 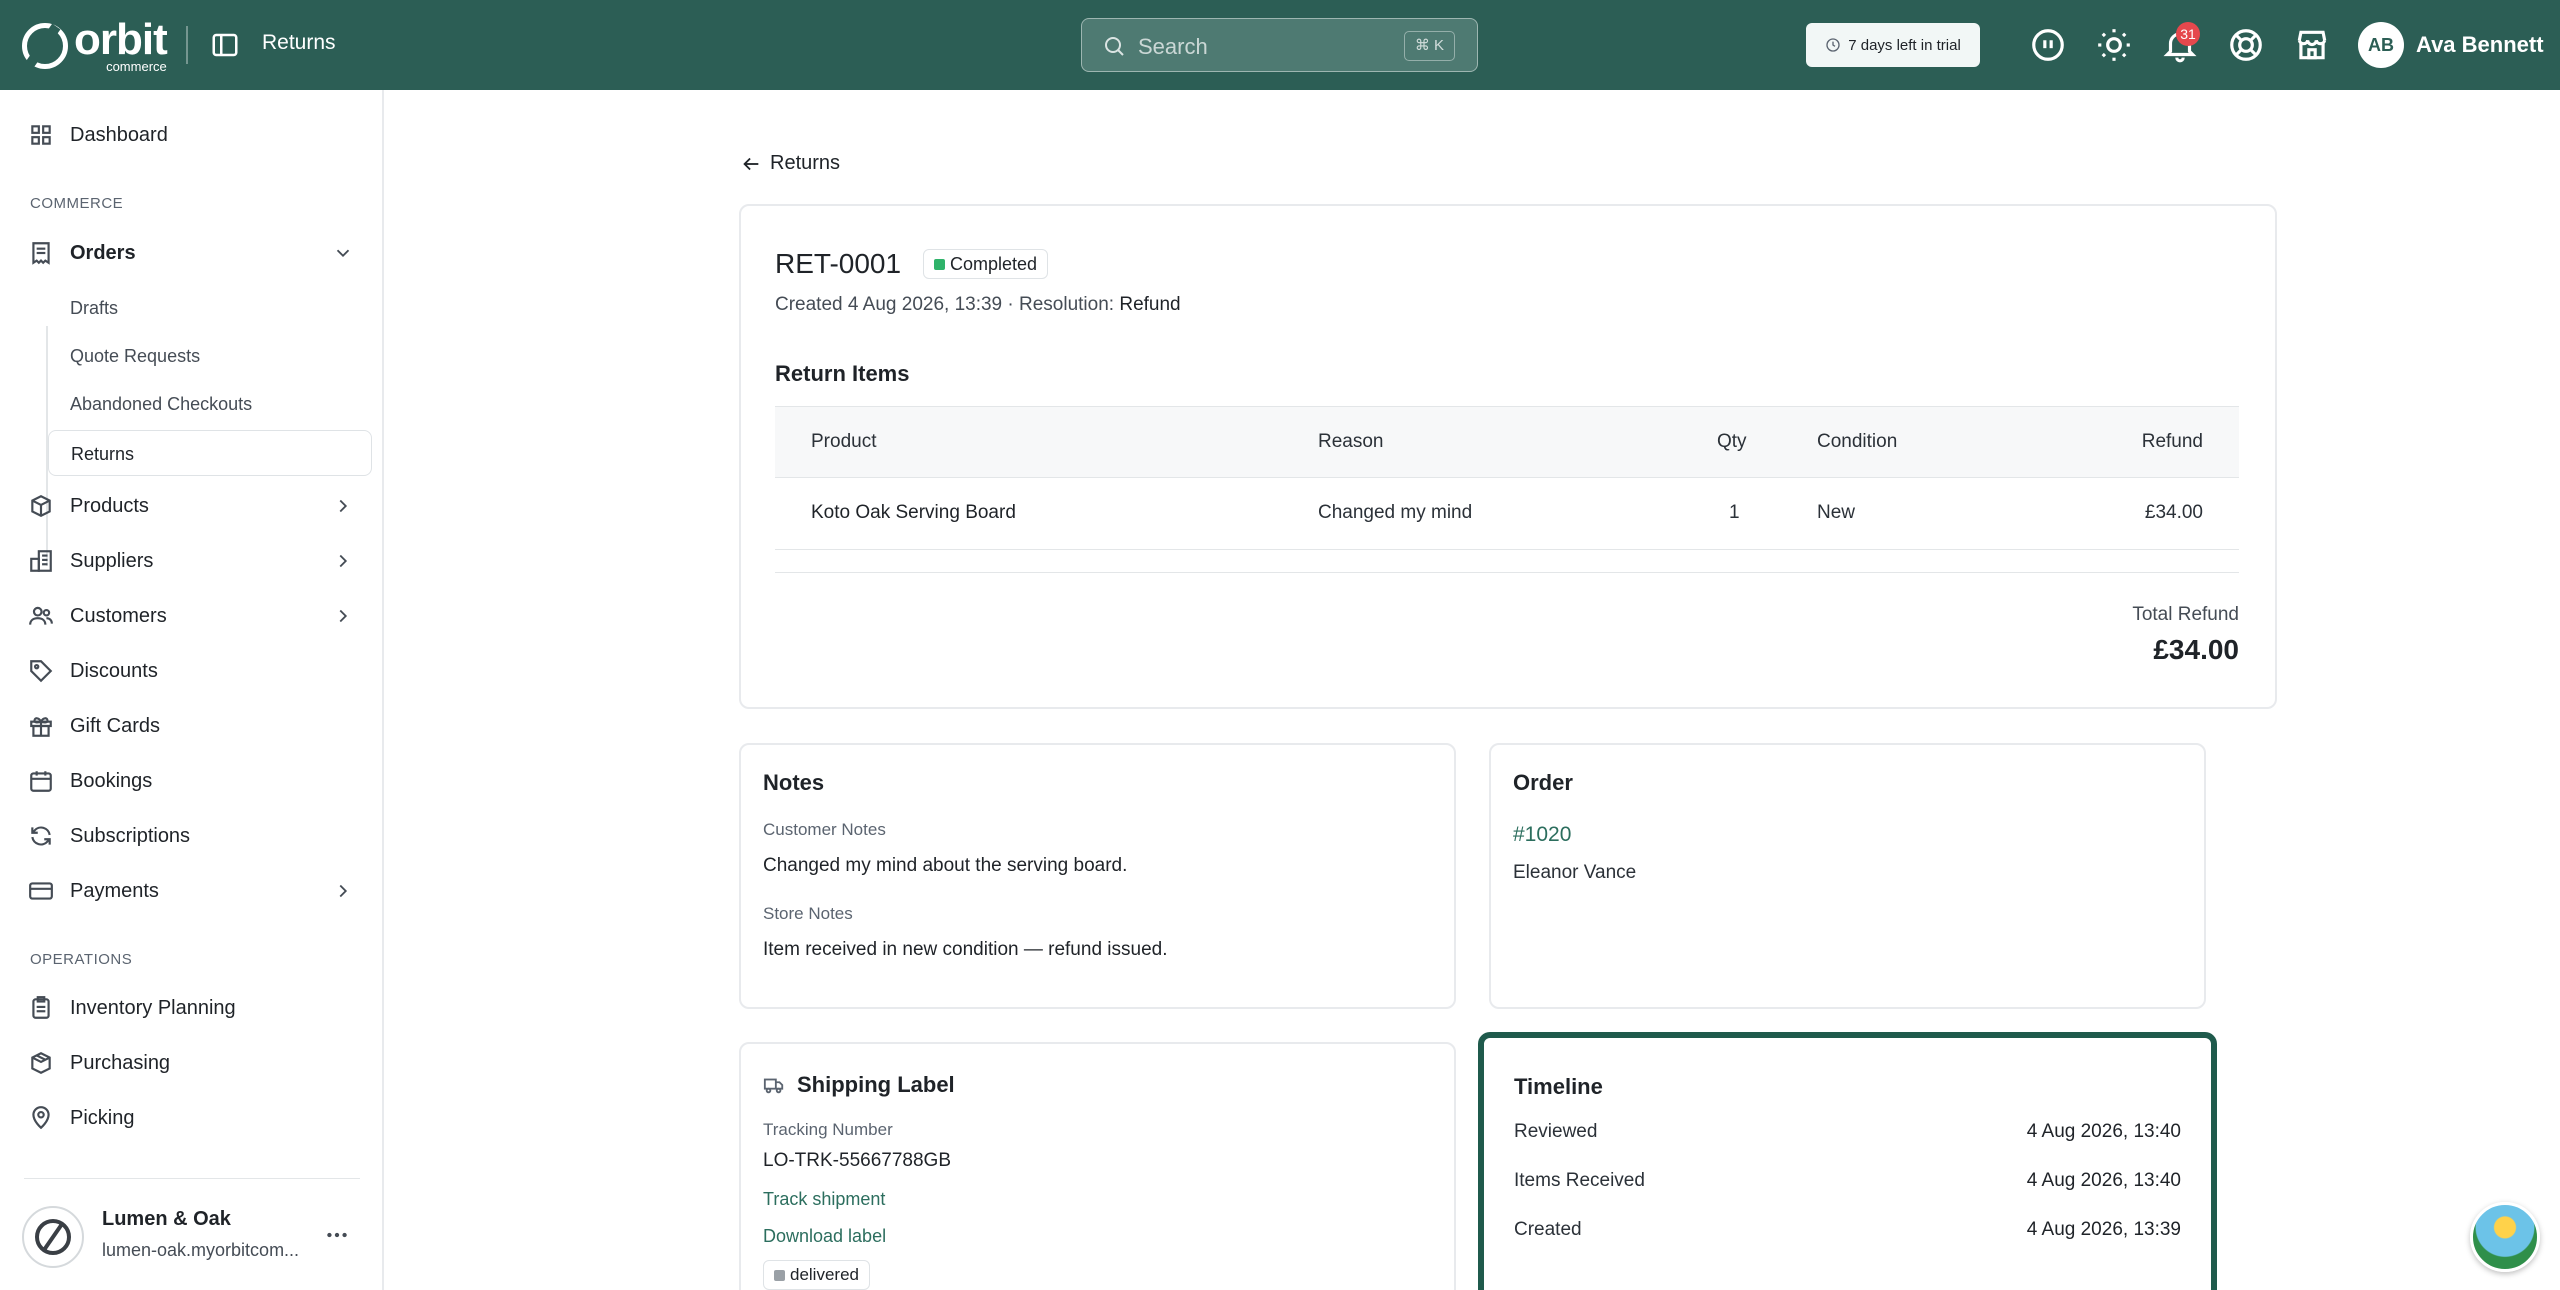 I want to click on avatar: AB, so click(x=2381, y=45).